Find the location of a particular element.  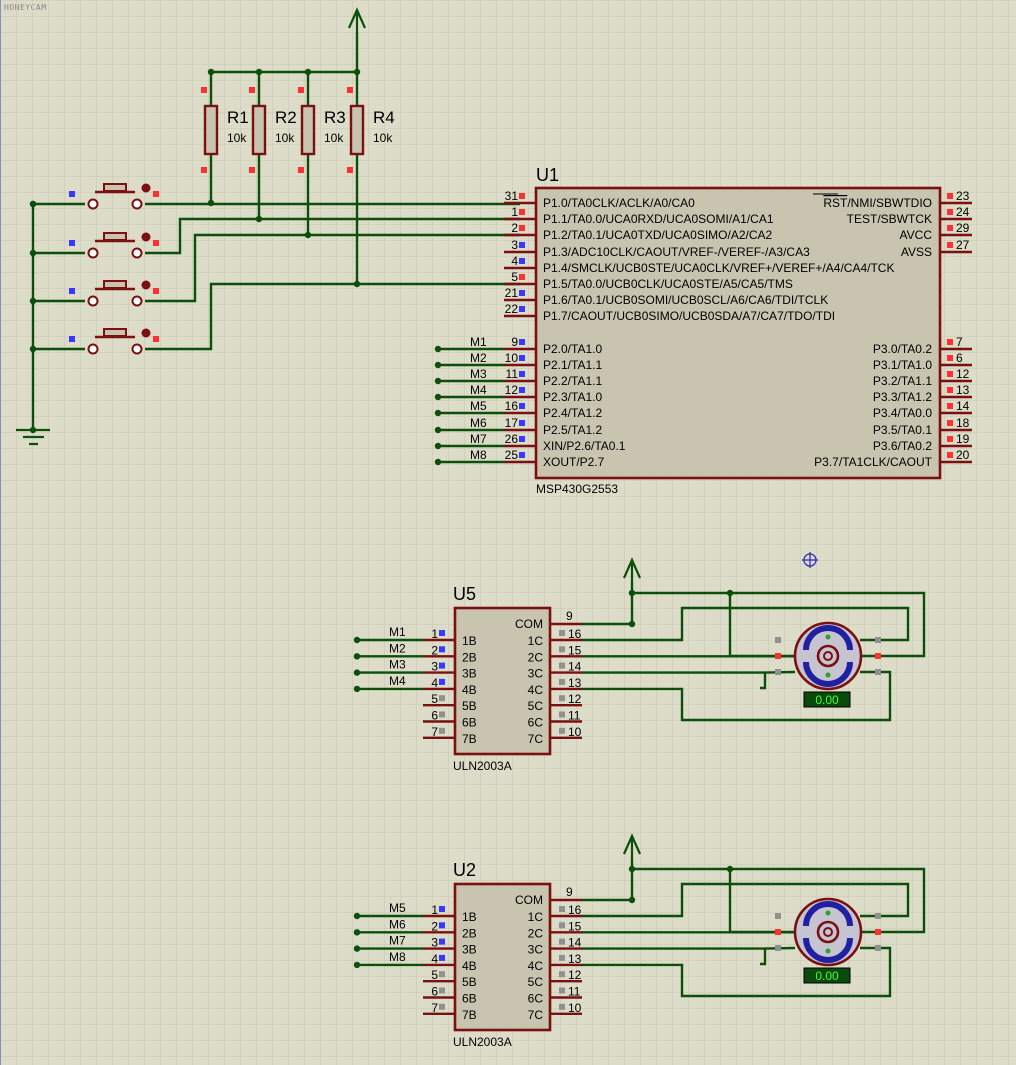

pin-name: P2.2/TA1.1 is located at coordinates (572, 381).